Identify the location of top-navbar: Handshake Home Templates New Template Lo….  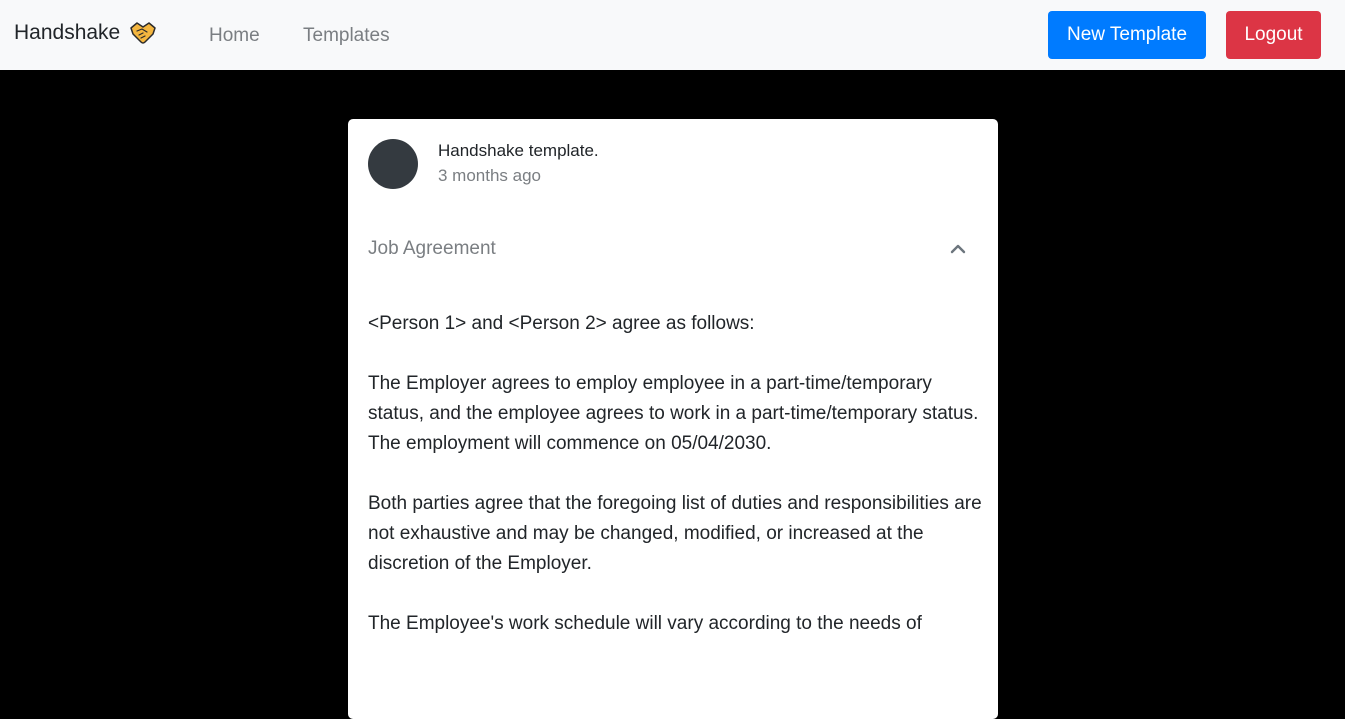
(672, 35).